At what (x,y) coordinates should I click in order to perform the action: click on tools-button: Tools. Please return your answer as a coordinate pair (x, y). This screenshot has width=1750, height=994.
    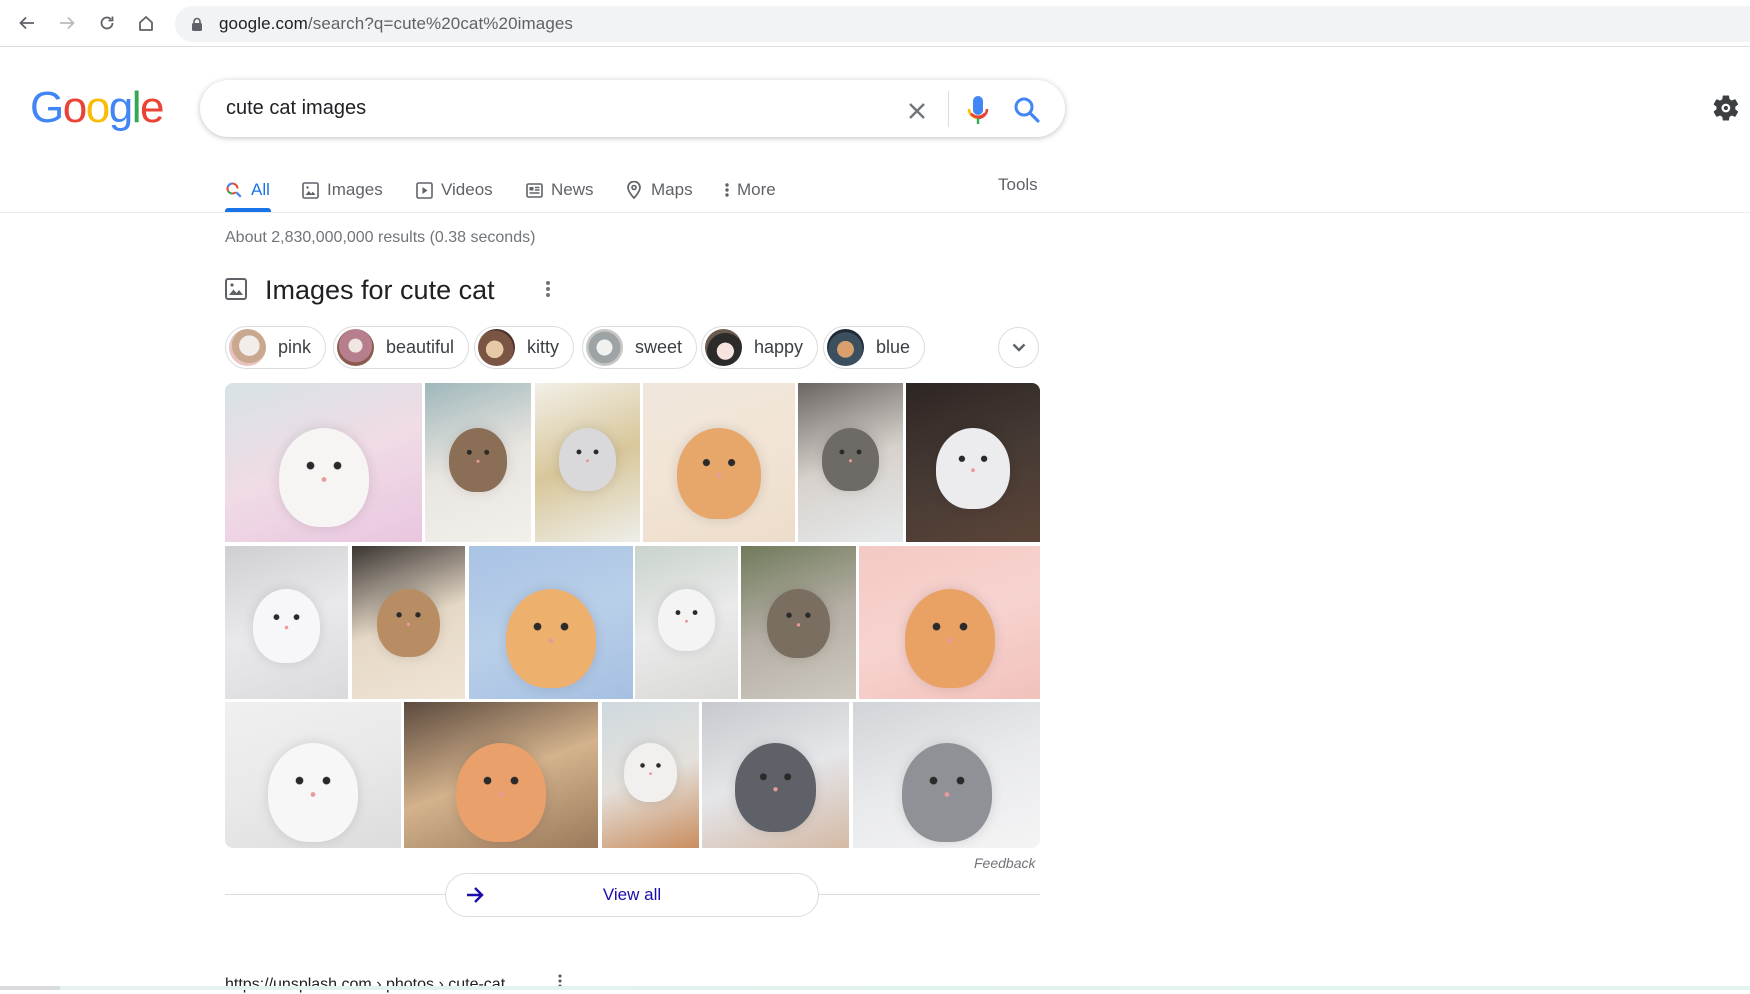
    Looking at the image, I should click on (1018, 185).